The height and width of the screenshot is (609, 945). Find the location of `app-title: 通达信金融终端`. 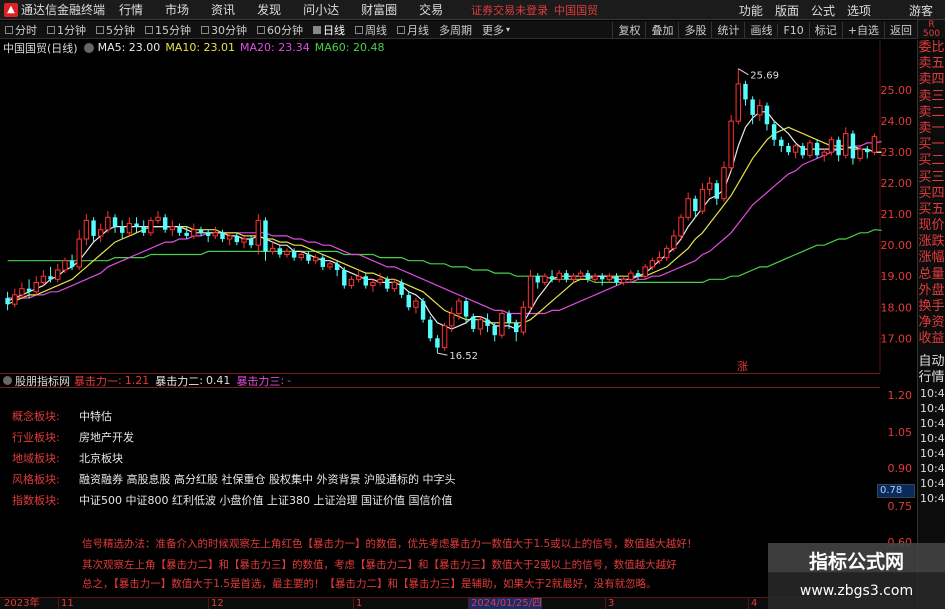

app-title: 通达信金融终端 is located at coordinates (63, 10).